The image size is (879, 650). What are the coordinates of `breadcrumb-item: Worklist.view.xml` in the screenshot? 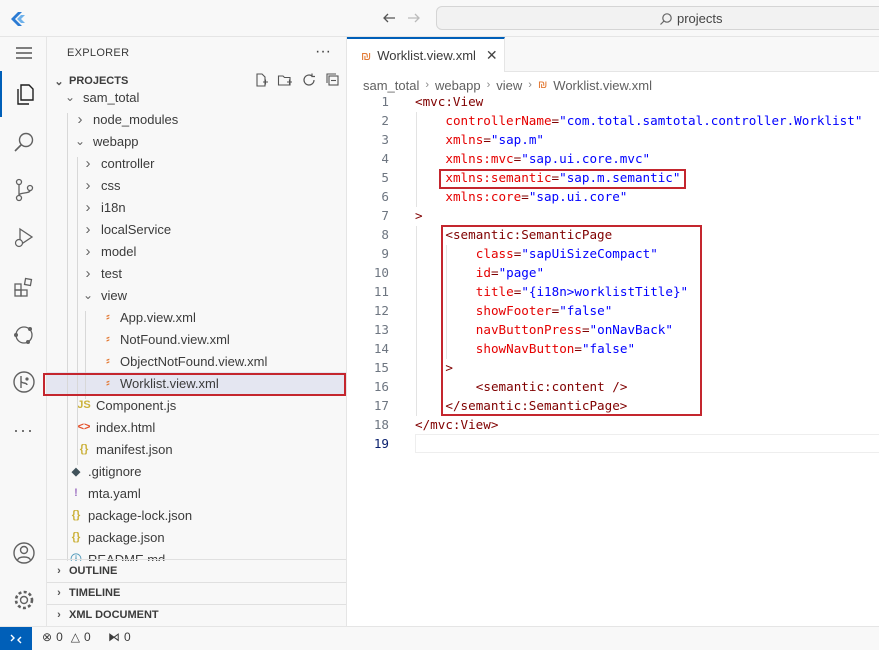 It's located at (602, 85).